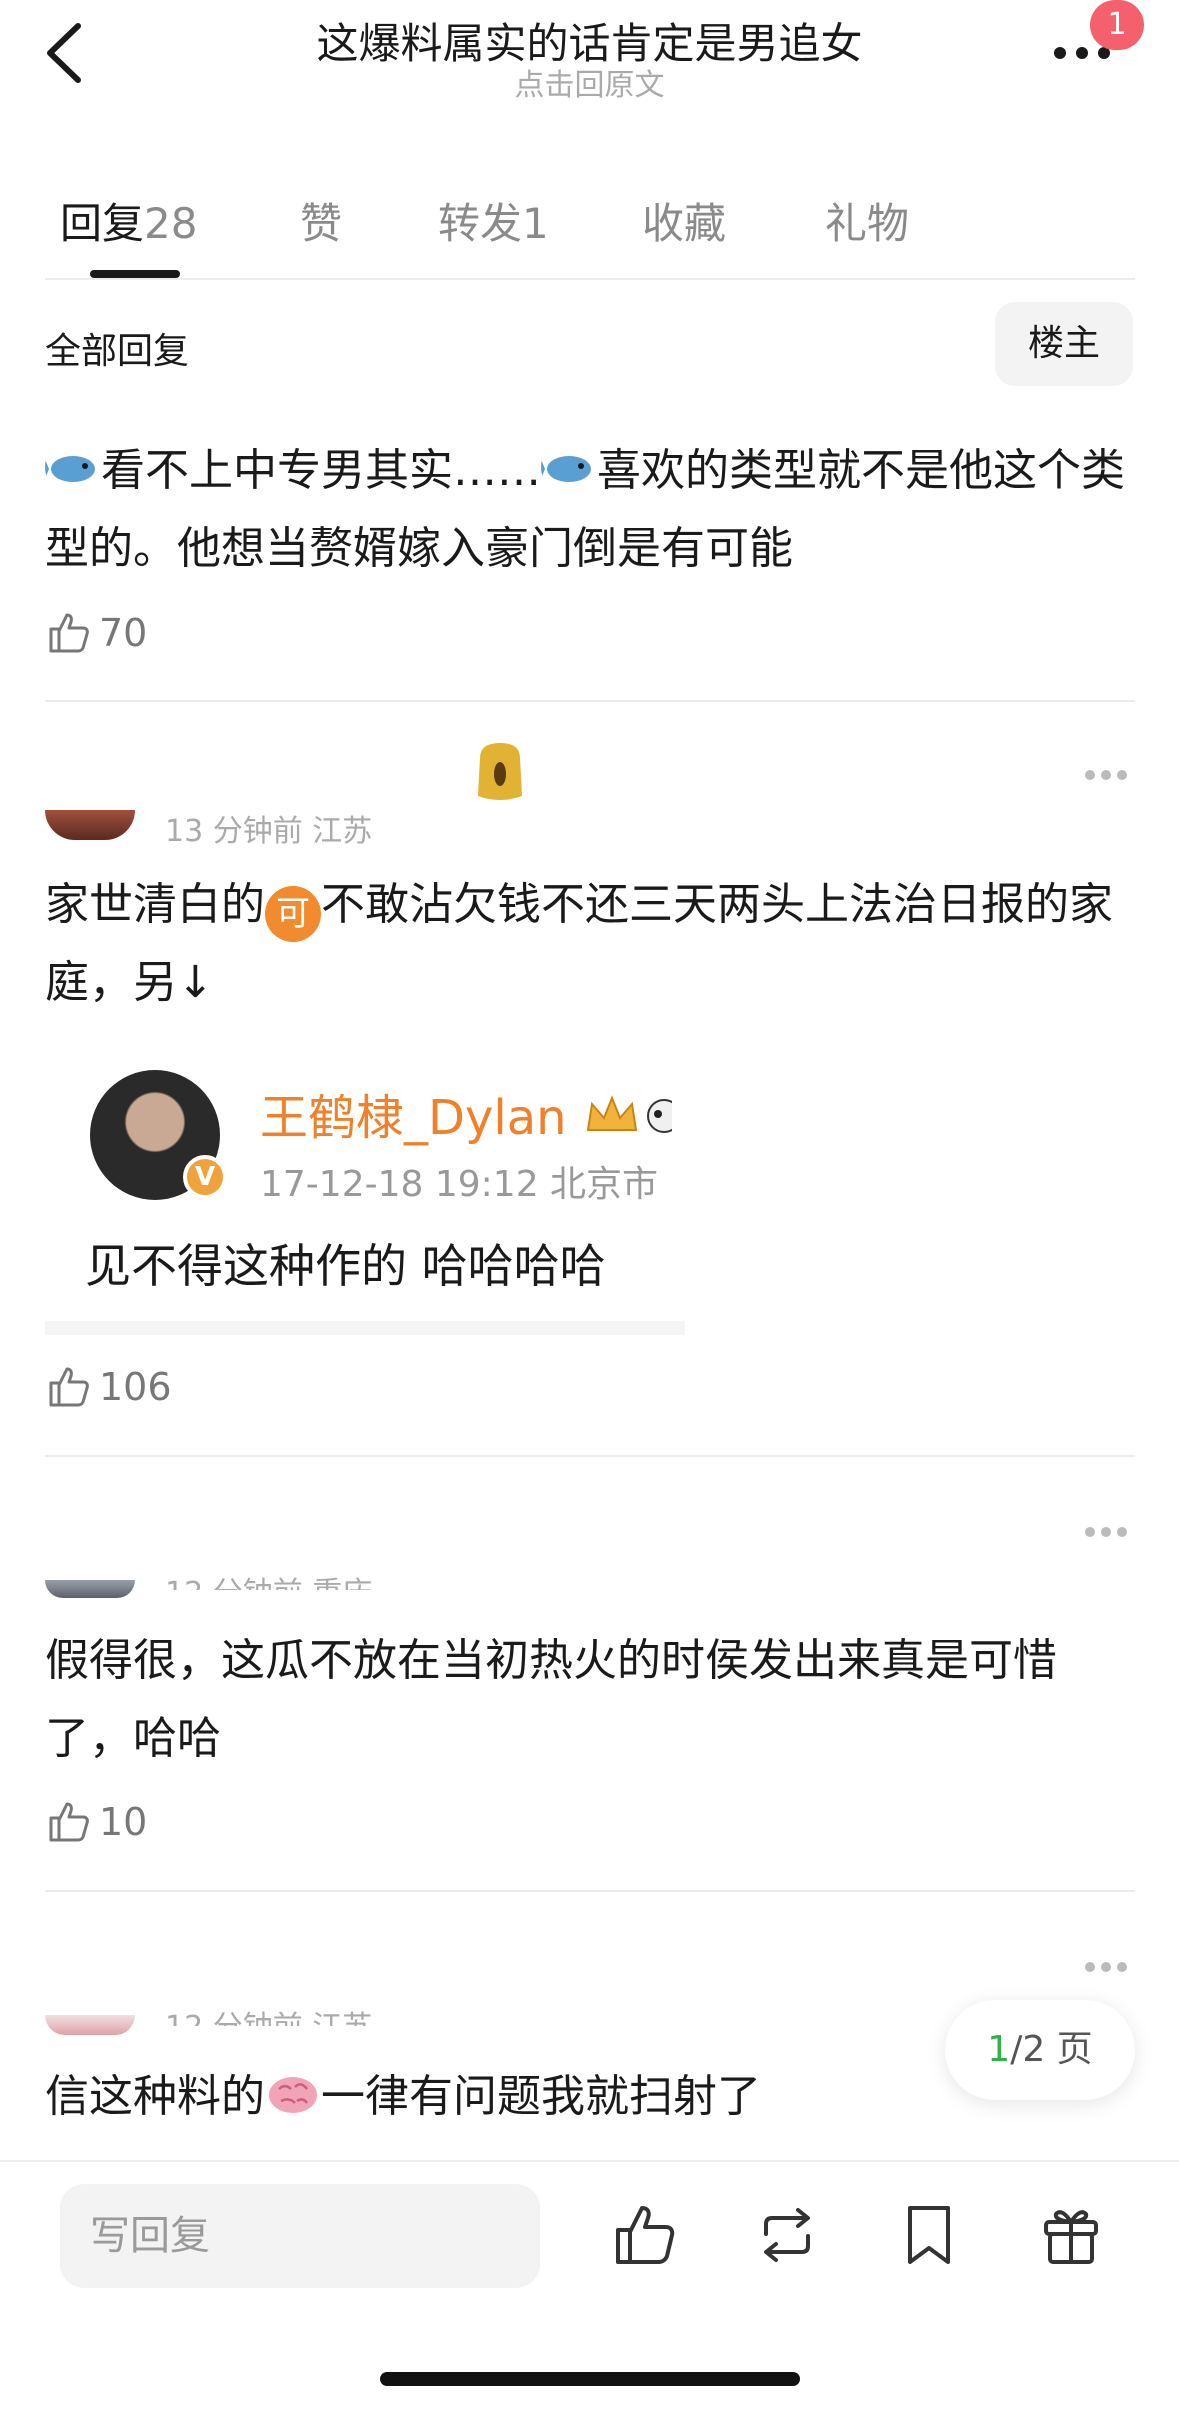 The height and width of the screenshot is (2409, 1179). I want to click on comment-meta: 12 分钟前 江苏, so click(268, 2014).